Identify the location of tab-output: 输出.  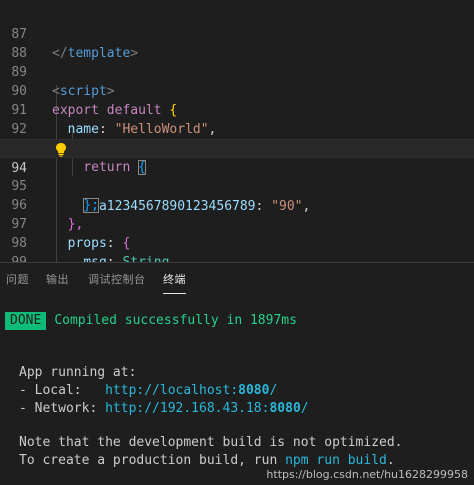
(57, 279).